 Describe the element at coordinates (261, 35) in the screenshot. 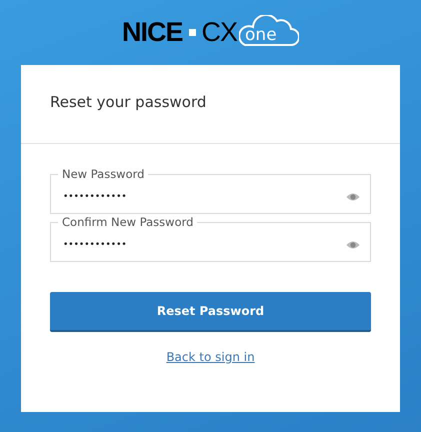

I see `logo-wordmark: one` at that location.